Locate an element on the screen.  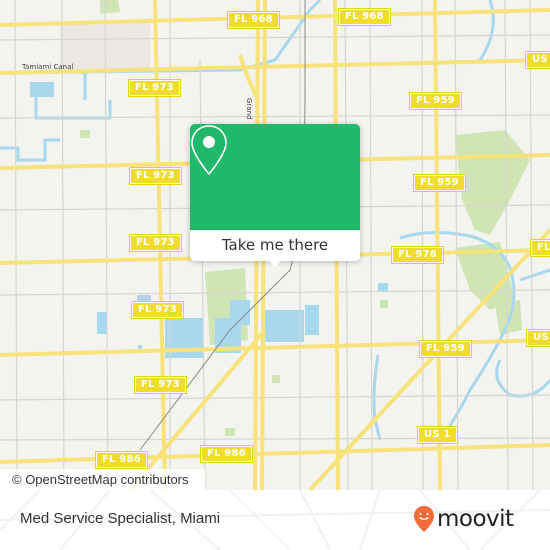
moovit-brand-text: moovit is located at coordinates (475, 519).